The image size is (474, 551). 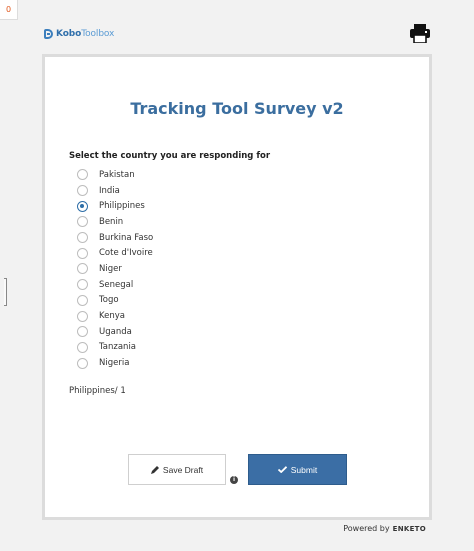 I want to click on kobo-logo-icon, so click(x=48, y=34).